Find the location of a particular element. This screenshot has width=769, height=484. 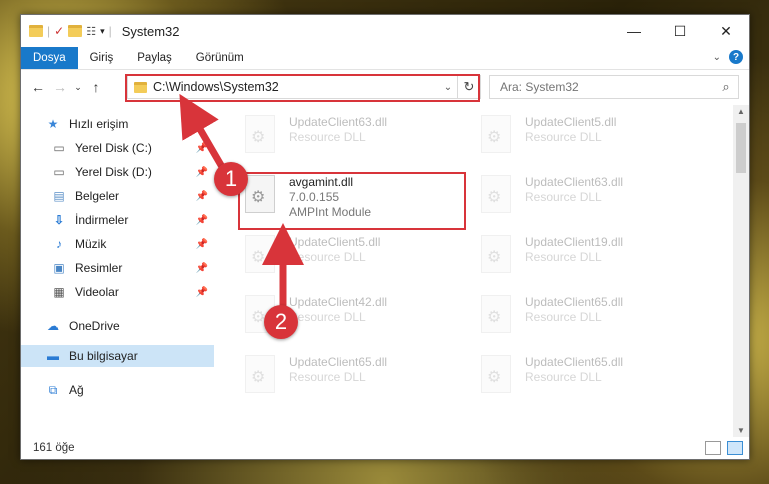

title-bar: | ✓ ☷ ▾ | System32 — ☐ ✕ is located at coordinates (385, 31).